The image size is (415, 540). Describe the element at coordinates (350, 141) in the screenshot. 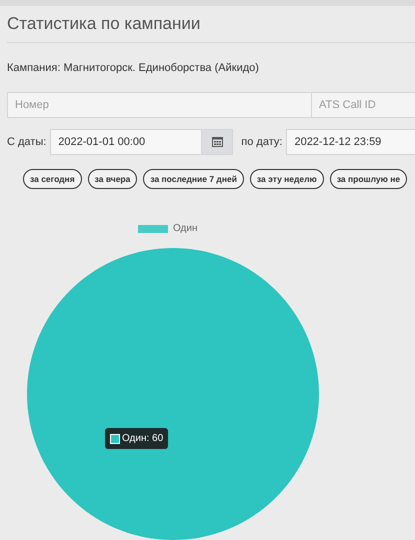

I see `date-to-field: 2022-12-12 23:59` at that location.